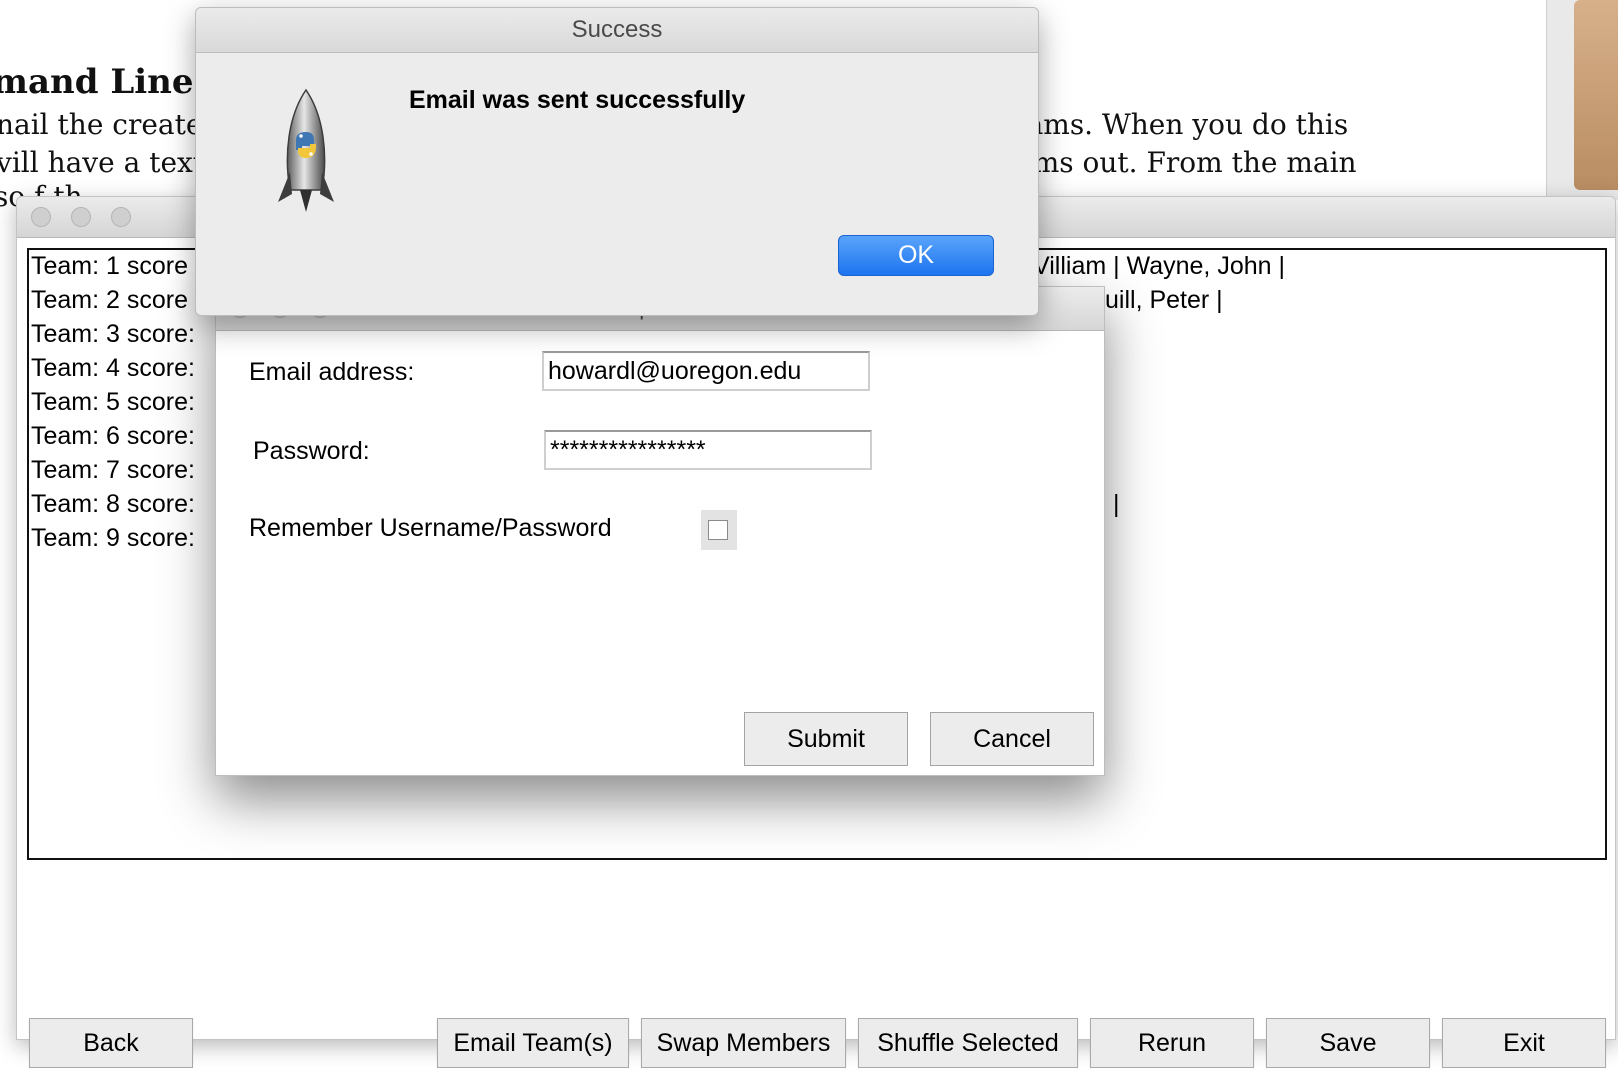 Image resolution: width=1618 pixels, height=1068 pixels. What do you see at coordinates (113, 368) in the screenshot?
I see `team-row: Team: 4 score:` at bounding box center [113, 368].